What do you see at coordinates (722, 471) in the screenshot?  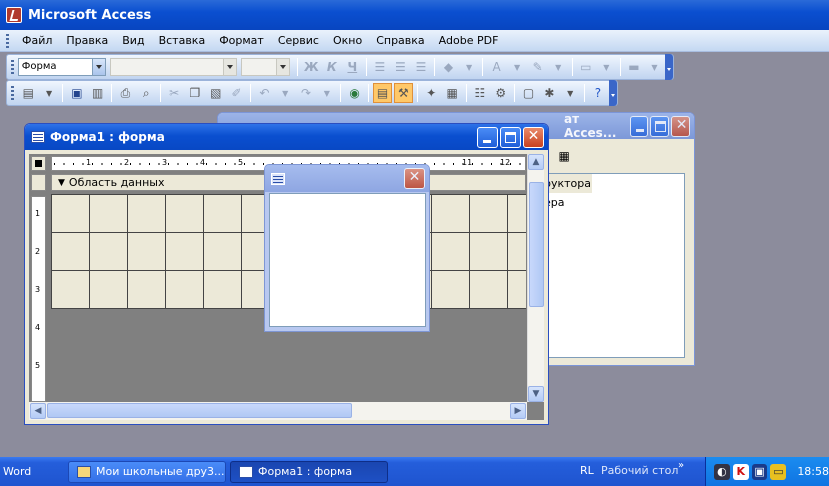 I see `speaker-icon: ◐` at bounding box center [722, 471].